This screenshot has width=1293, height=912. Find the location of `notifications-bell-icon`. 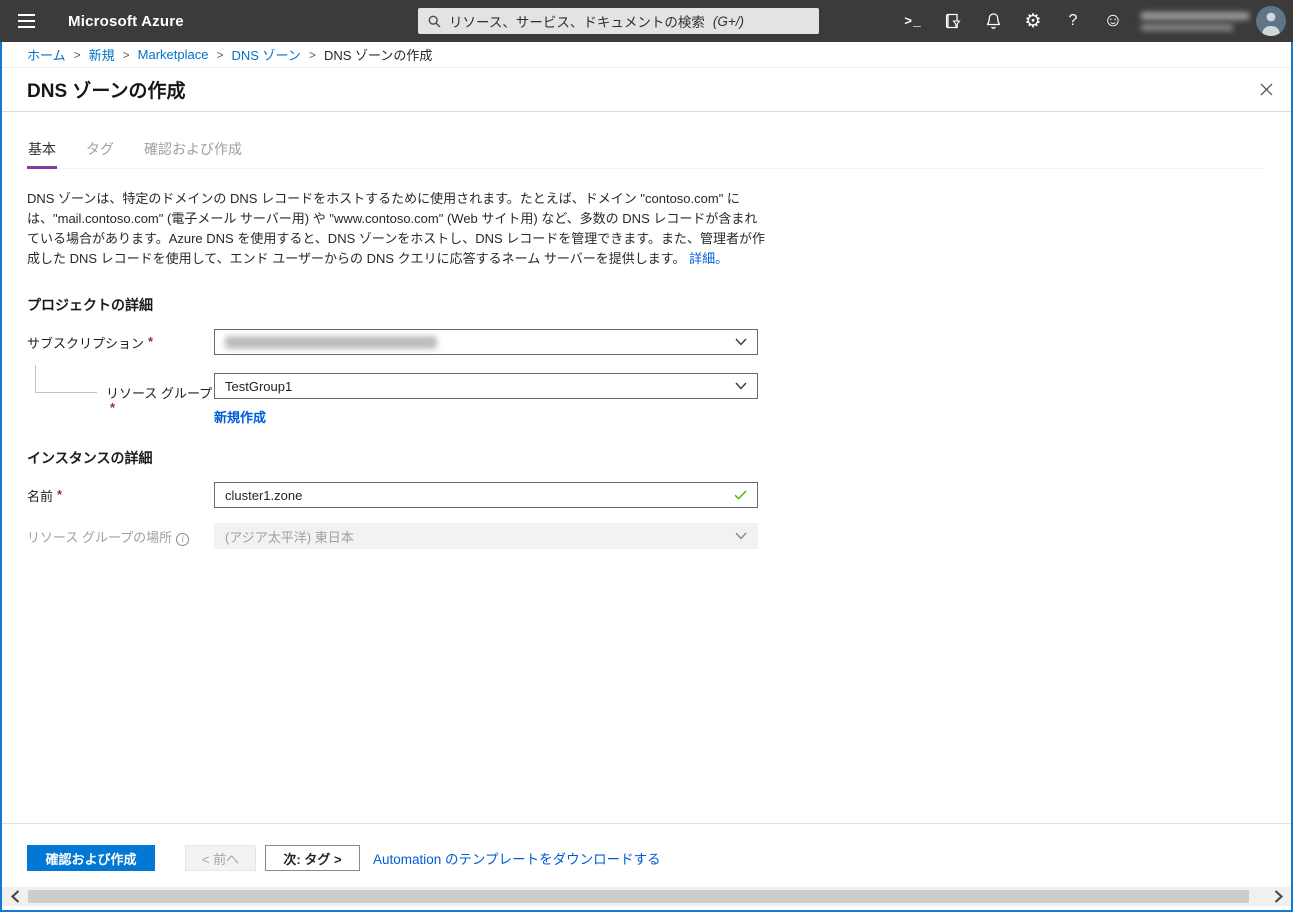

notifications-bell-icon is located at coordinates (993, 21).